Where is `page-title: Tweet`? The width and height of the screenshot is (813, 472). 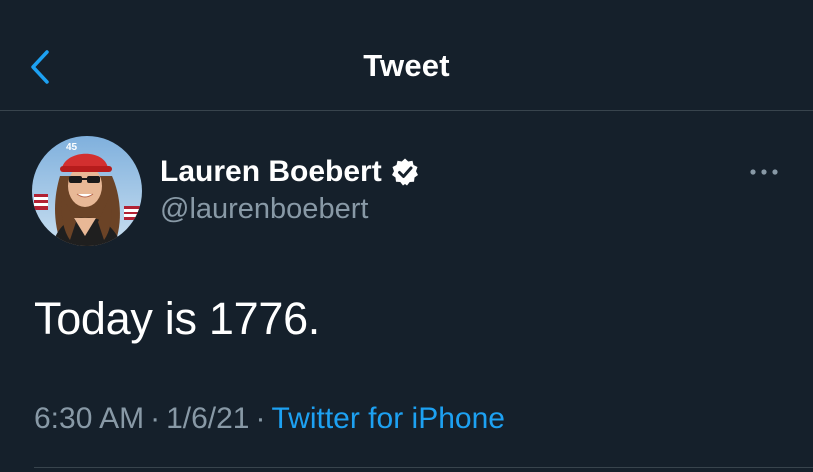
page-title: Tweet is located at coordinates (406, 65).